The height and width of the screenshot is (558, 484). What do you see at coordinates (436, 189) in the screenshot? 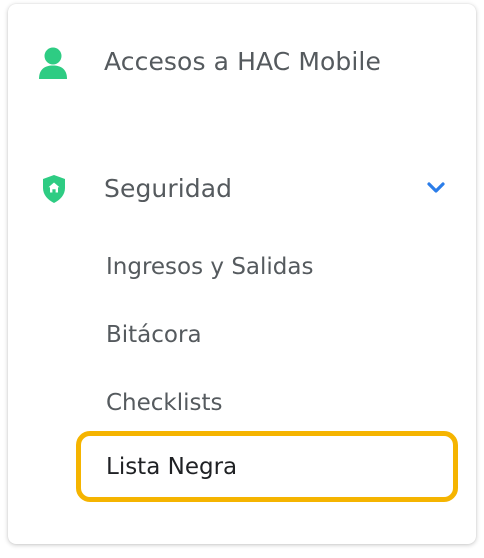
I see `chevron-down-icon` at bounding box center [436, 189].